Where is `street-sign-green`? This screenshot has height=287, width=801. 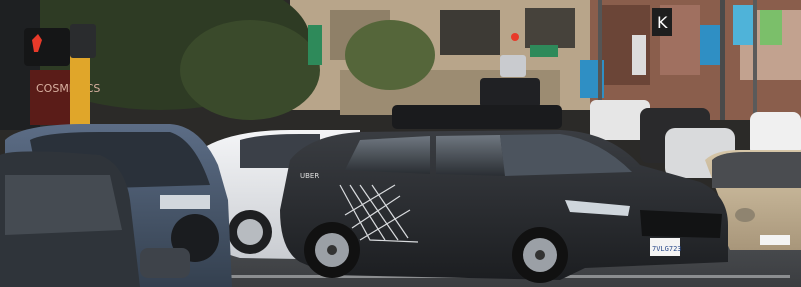
street-sign-green is located at coordinates (315, 45).